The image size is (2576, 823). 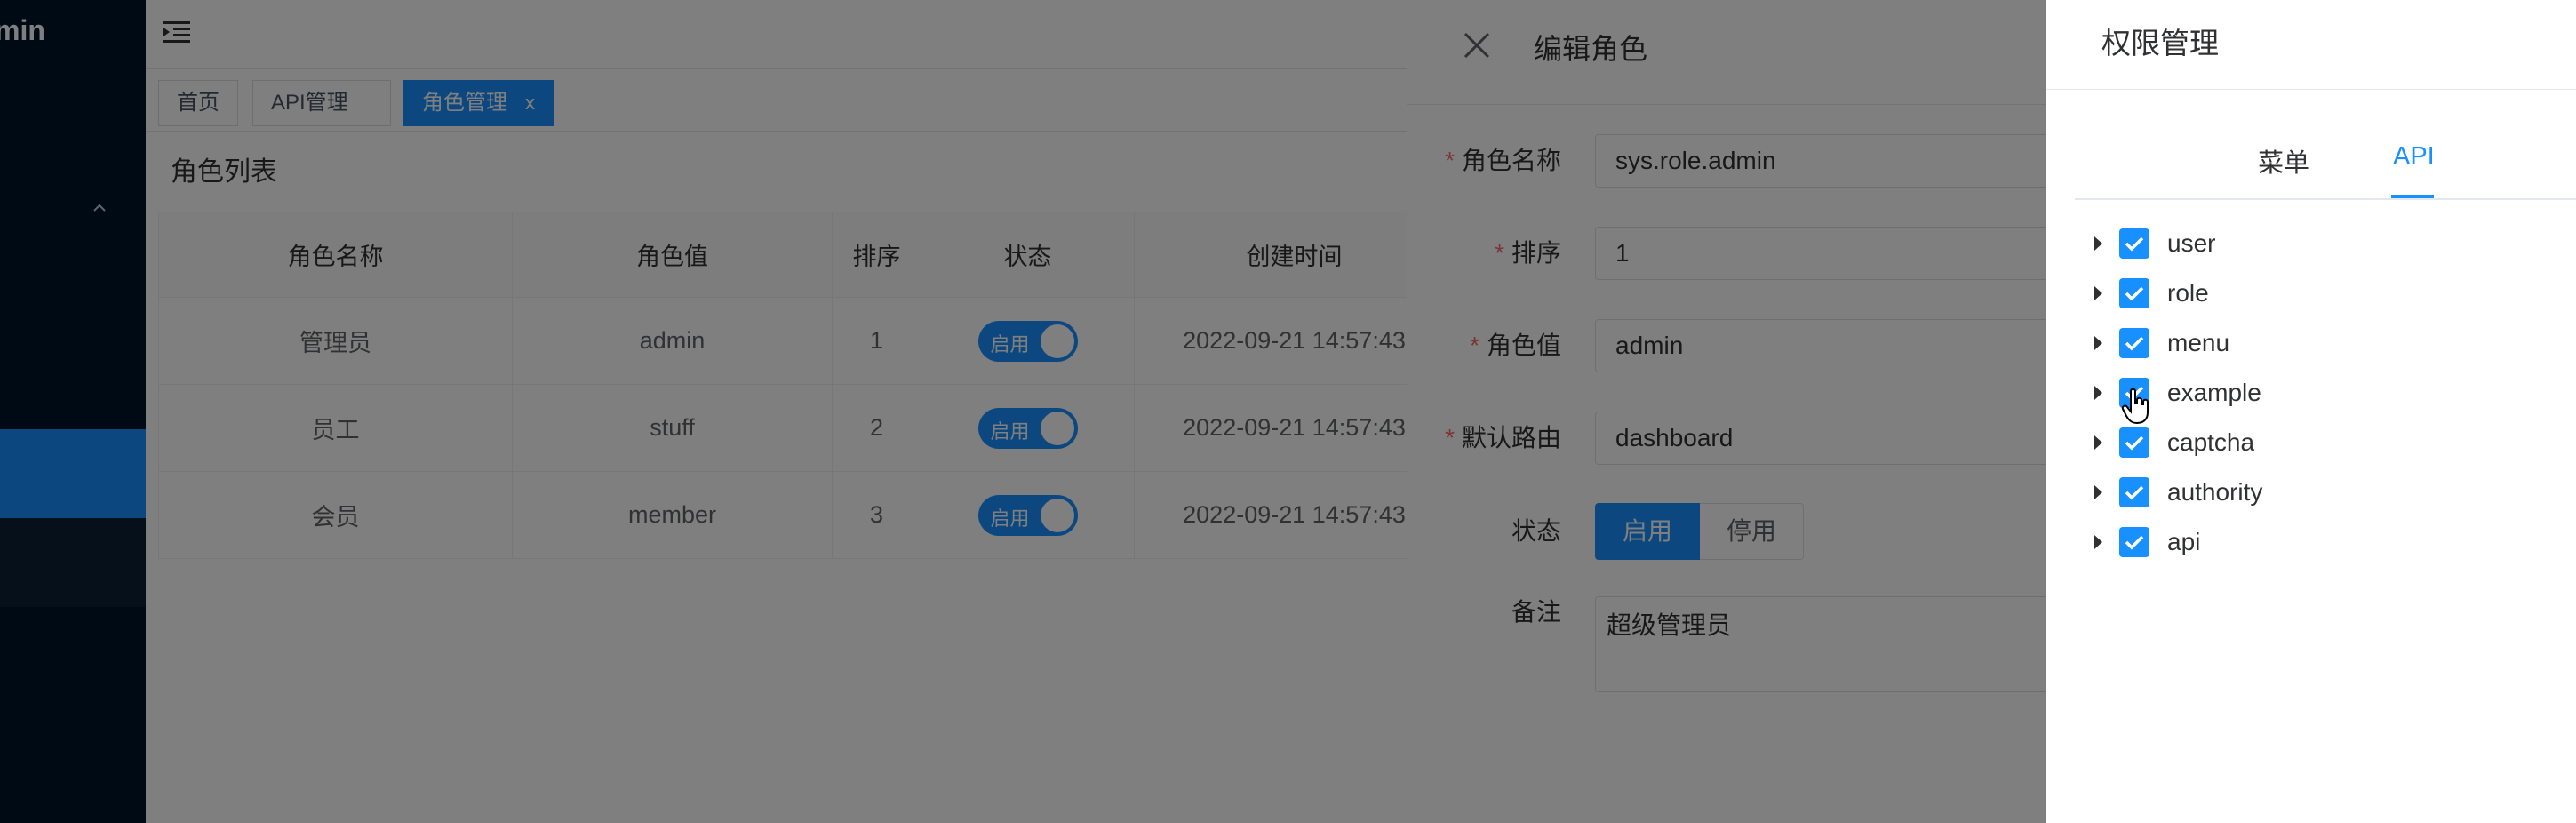 I want to click on tab-api: API, so click(x=2414, y=157).